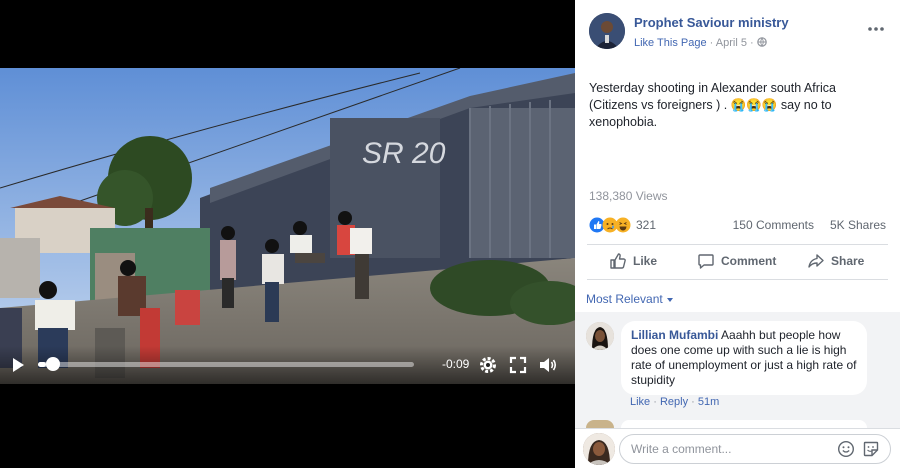 The image size is (900, 468). What do you see at coordinates (731, 43) in the screenshot?
I see `post-date: April 5` at bounding box center [731, 43].